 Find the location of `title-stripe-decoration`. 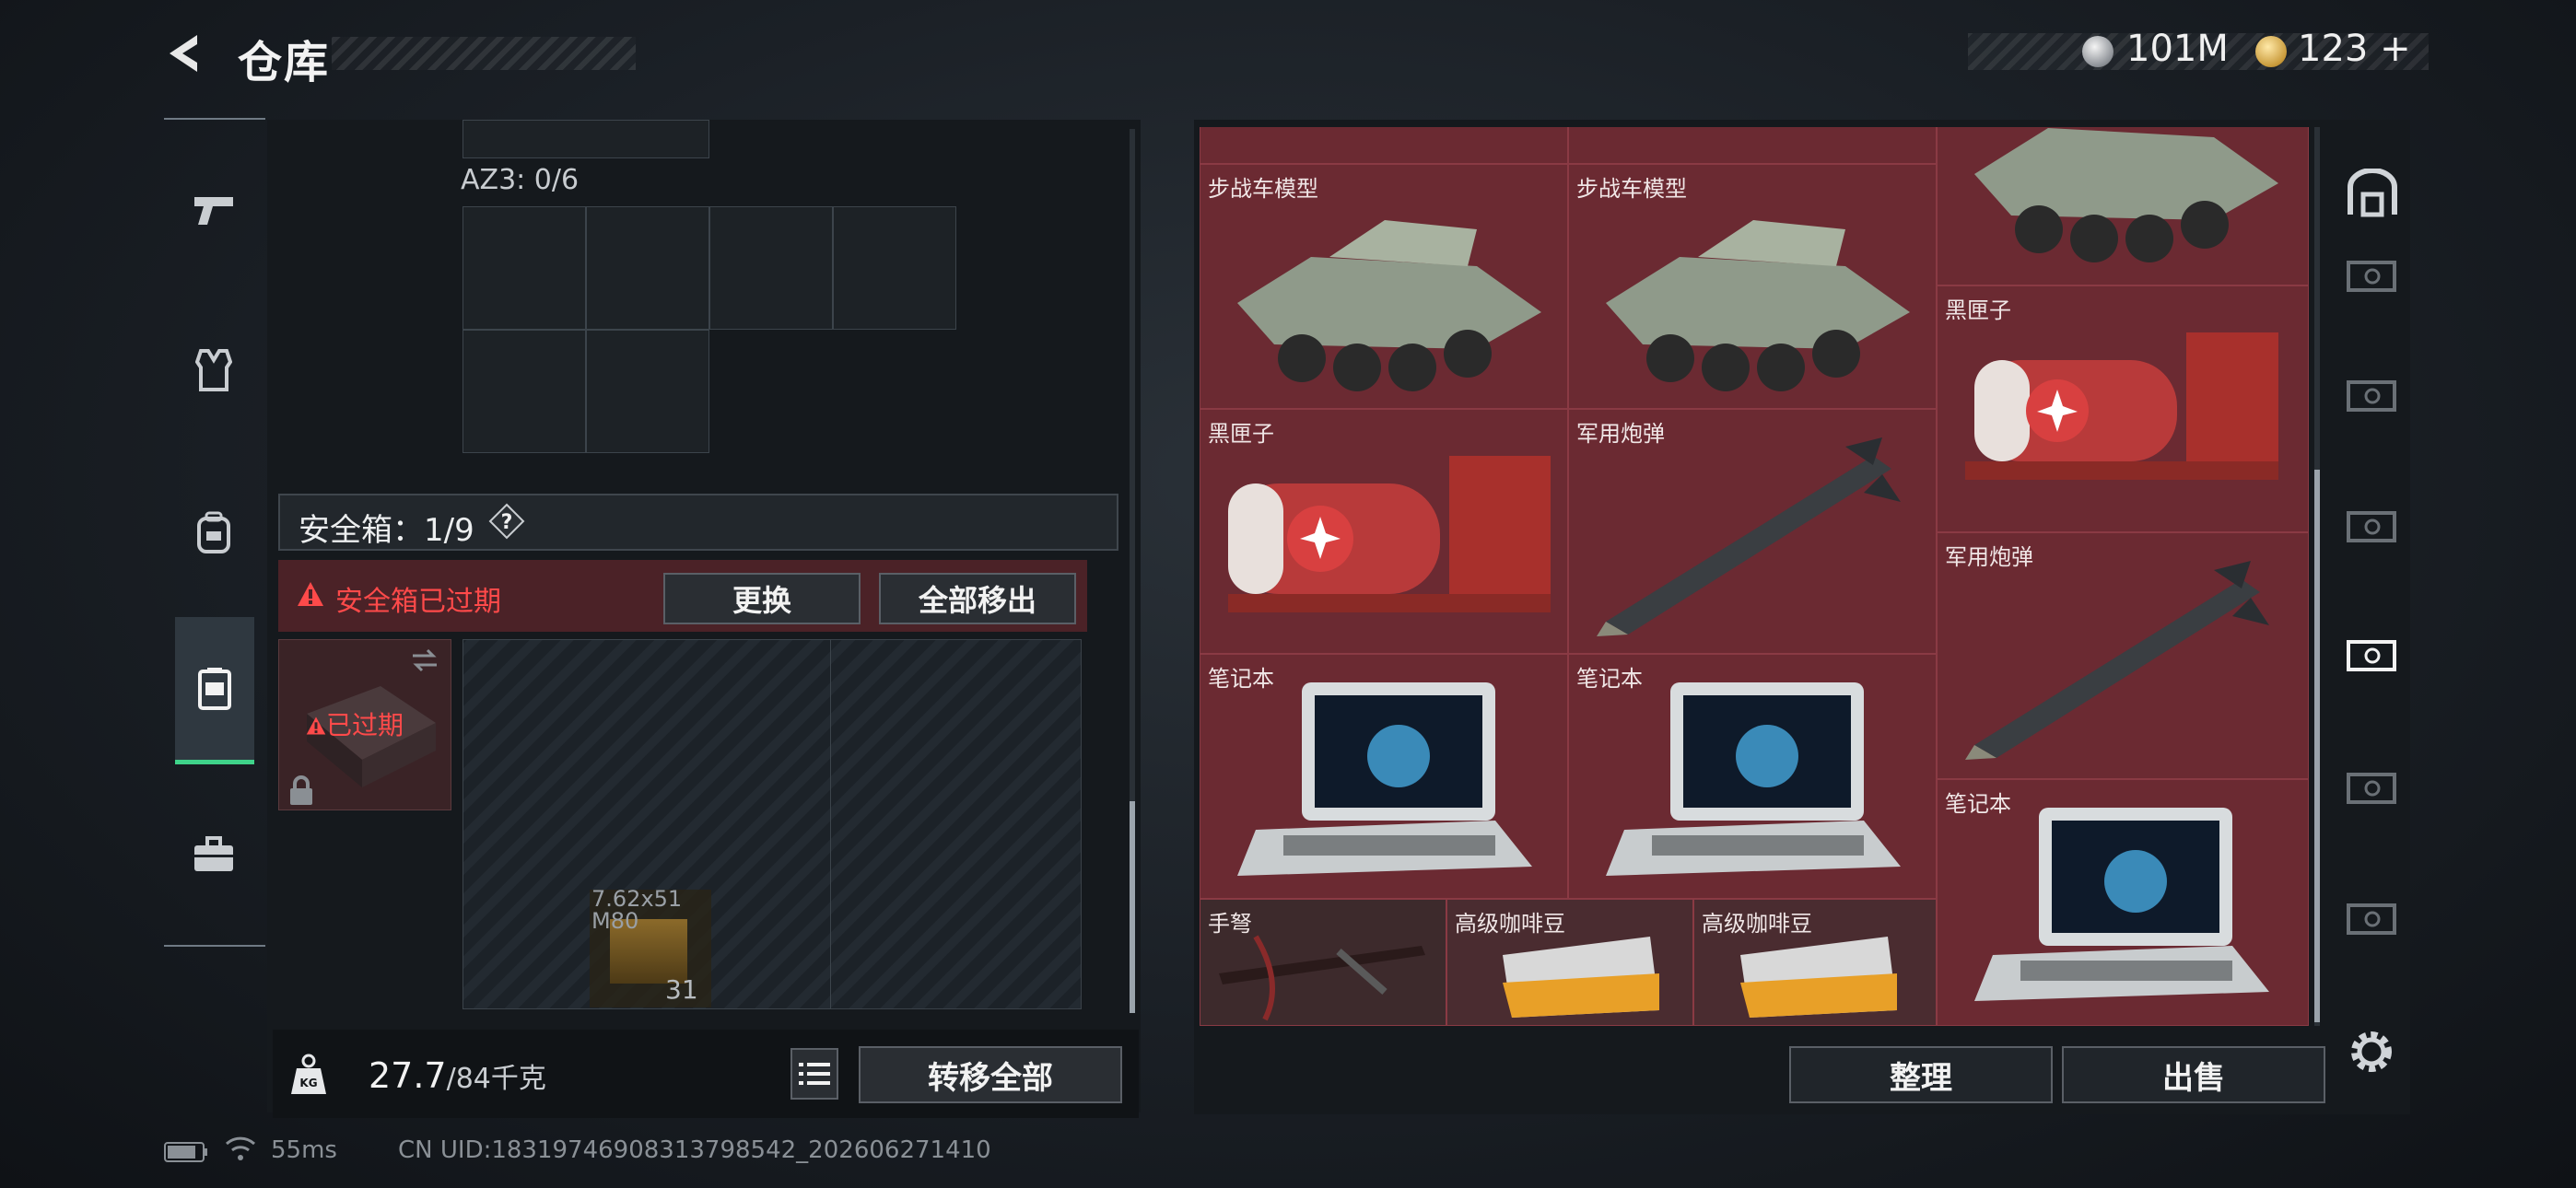

title-stripe-decoration is located at coordinates (484, 53).